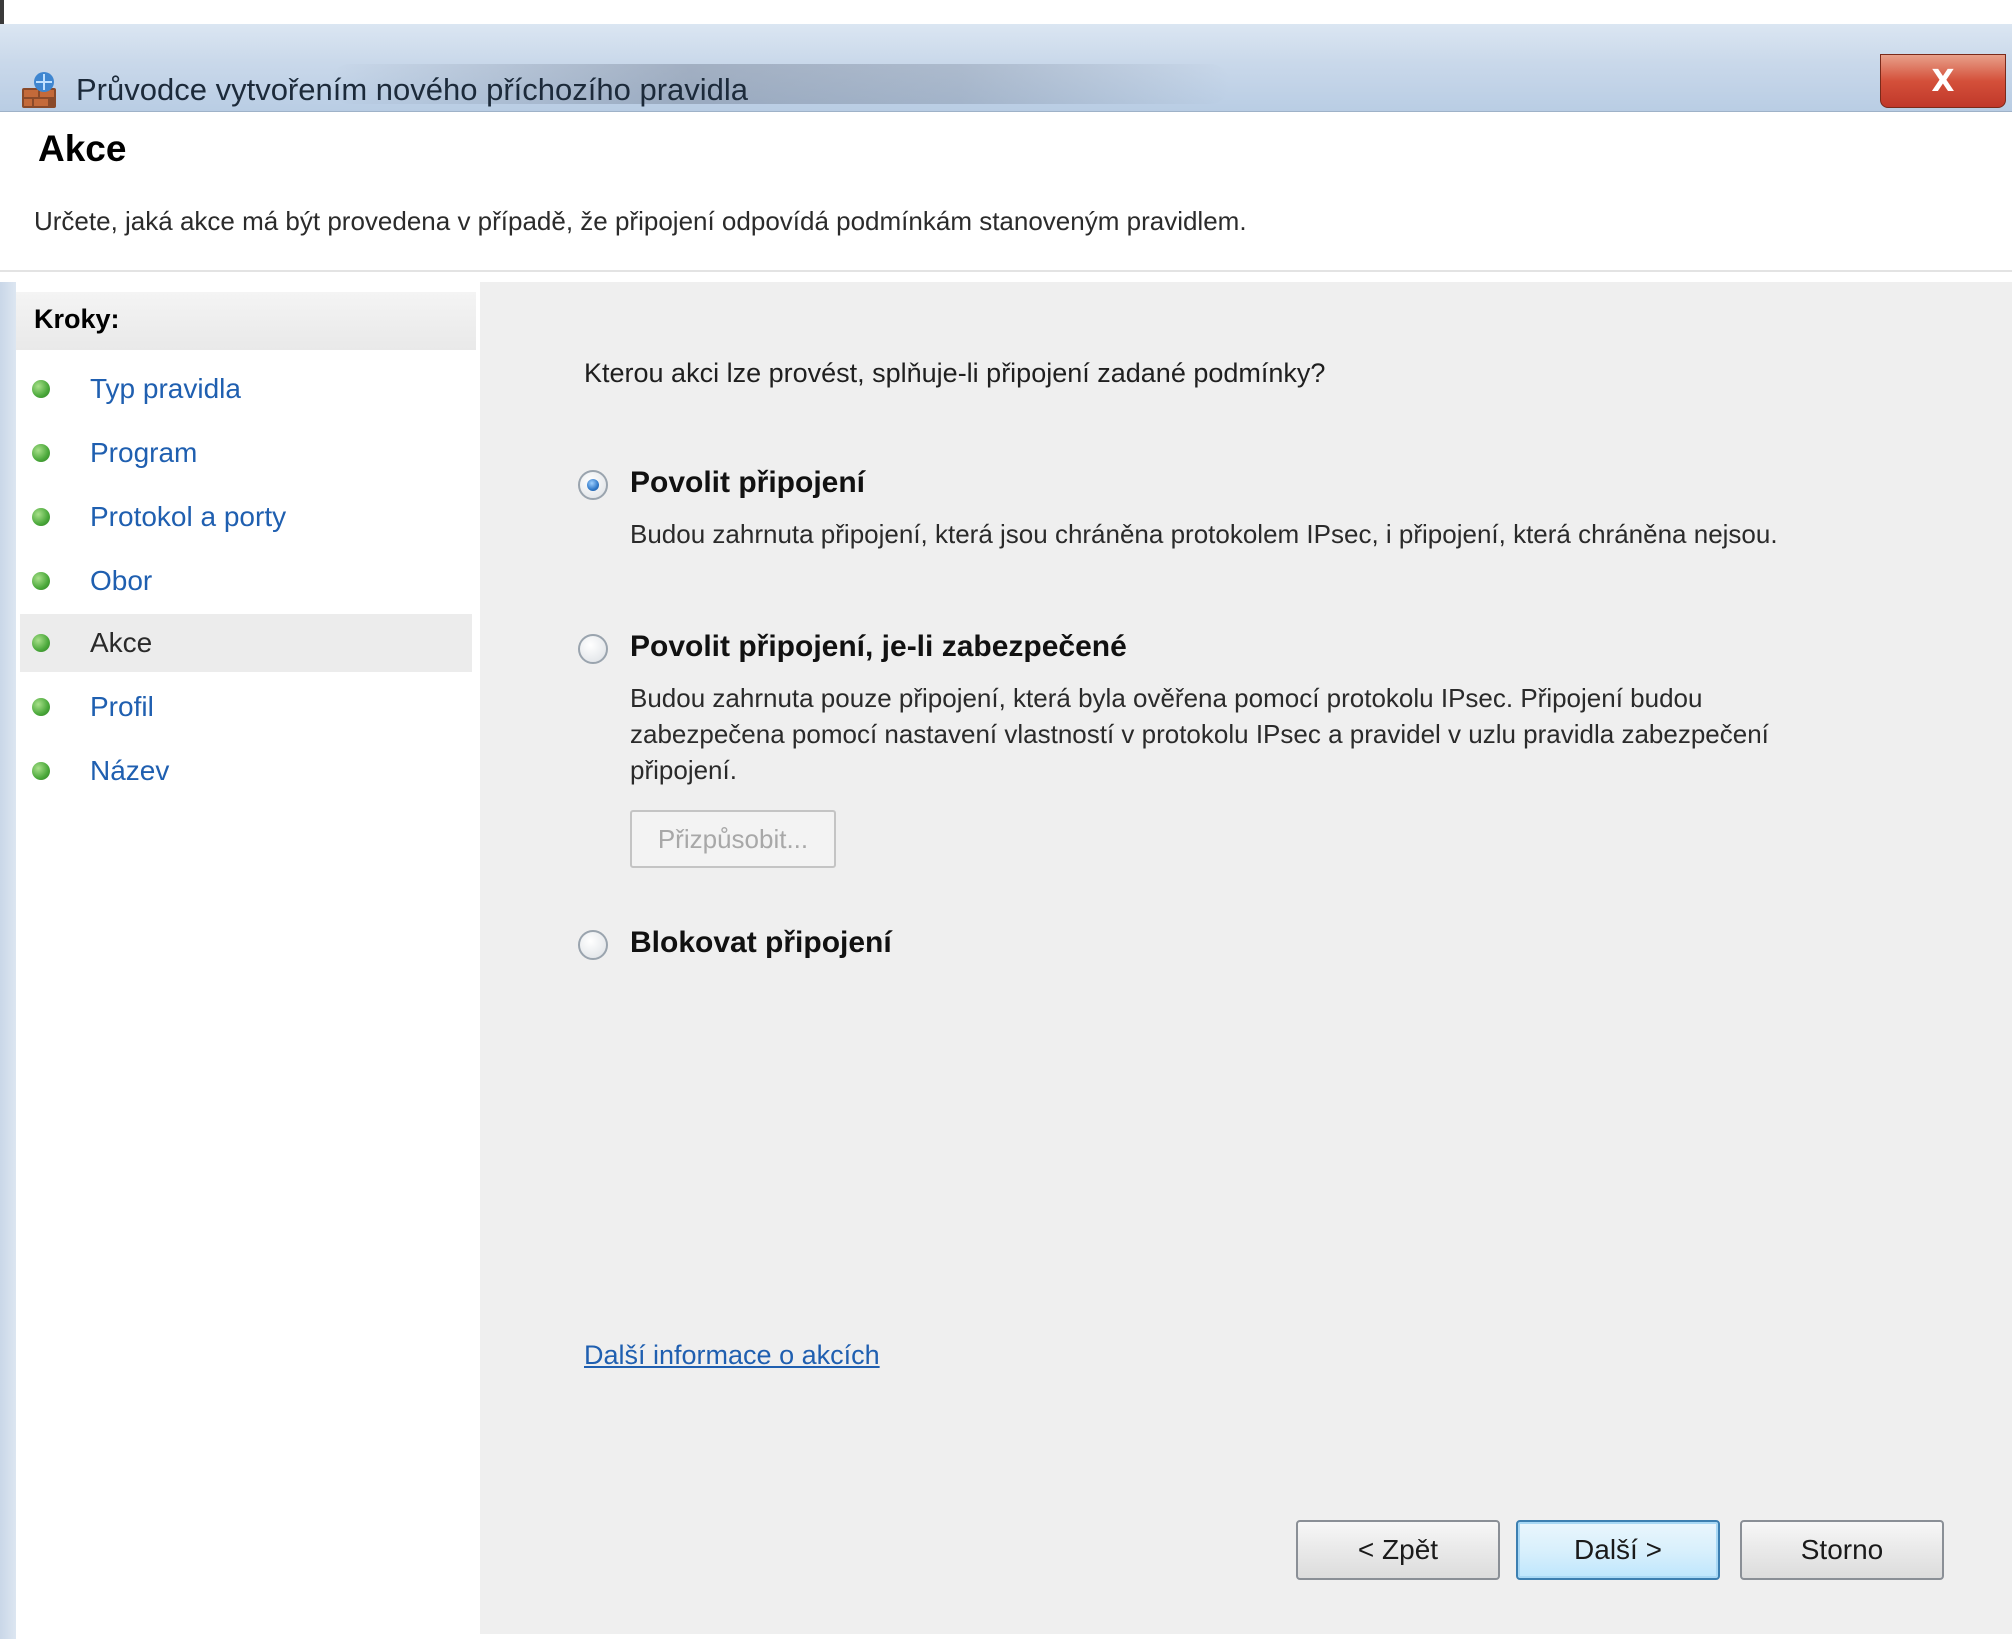 The height and width of the screenshot is (1639, 2012). What do you see at coordinates (188, 516) in the screenshot?
I see `step-label: Protokol a porty` at bounding box center [188, 516].